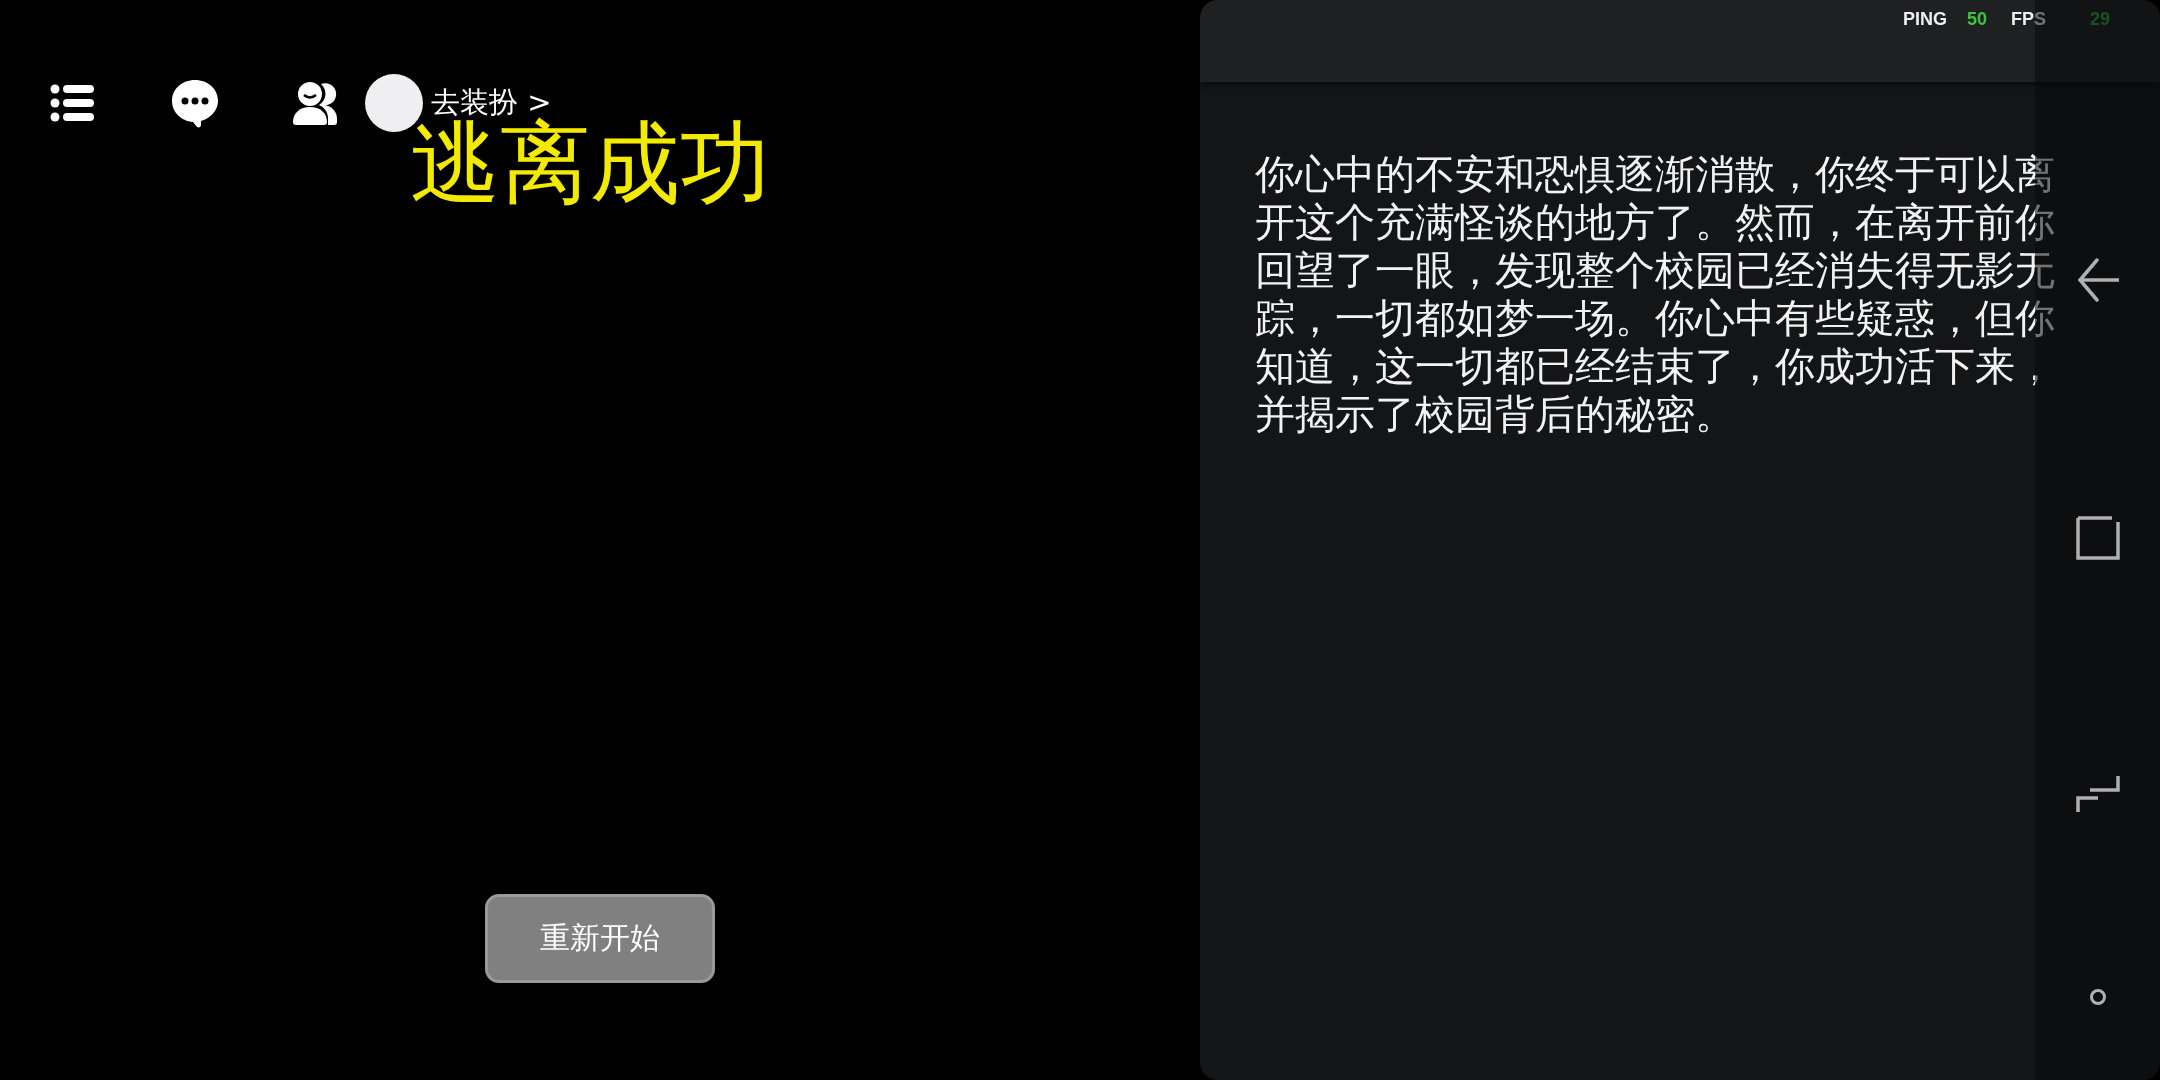 The height and width of the screenshot is (1080, 2160). What do you see at coordinates (2097, 280) in the screenshot?
I see `back-icon` at bounding box center [2097, 280].